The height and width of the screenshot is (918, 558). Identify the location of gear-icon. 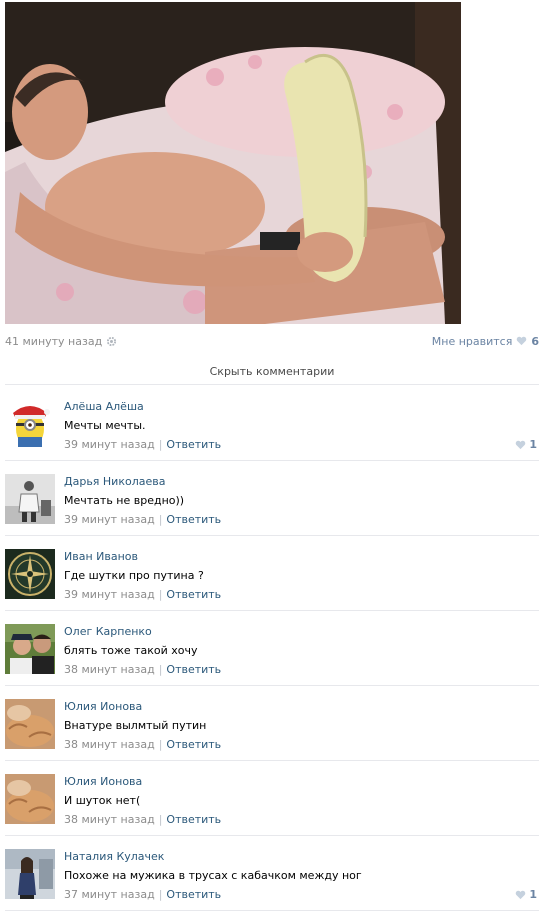
(111, 341).